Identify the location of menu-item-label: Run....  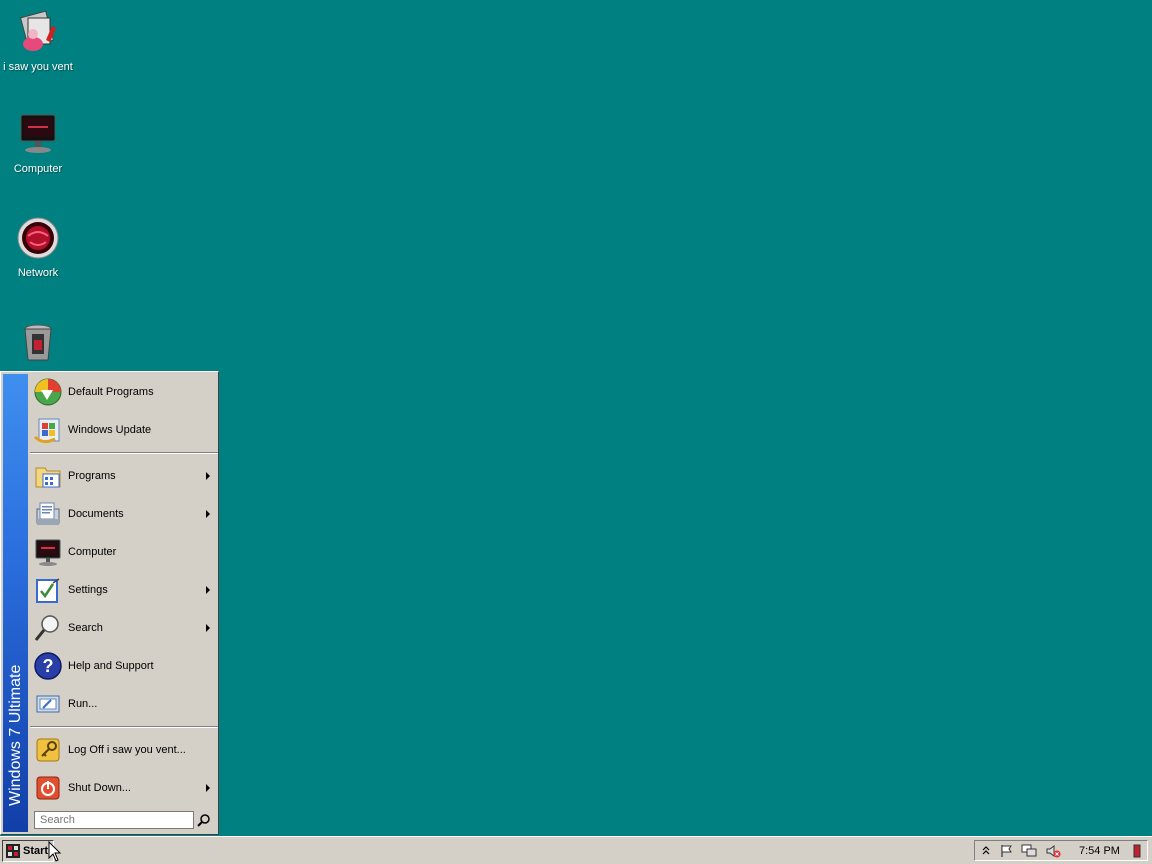
(83, 704).